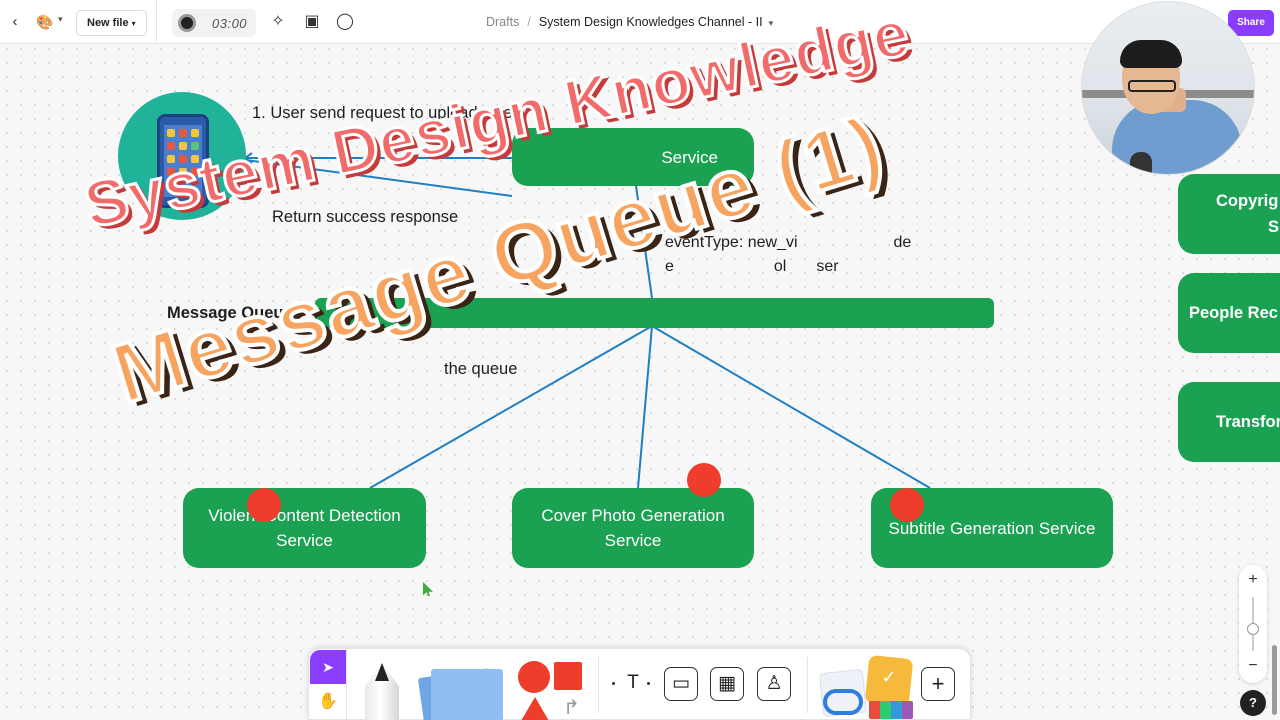 The width and height of the screenshot is (1280, 720). I want to click on stamp-icon: ♙, so click(774, 684).